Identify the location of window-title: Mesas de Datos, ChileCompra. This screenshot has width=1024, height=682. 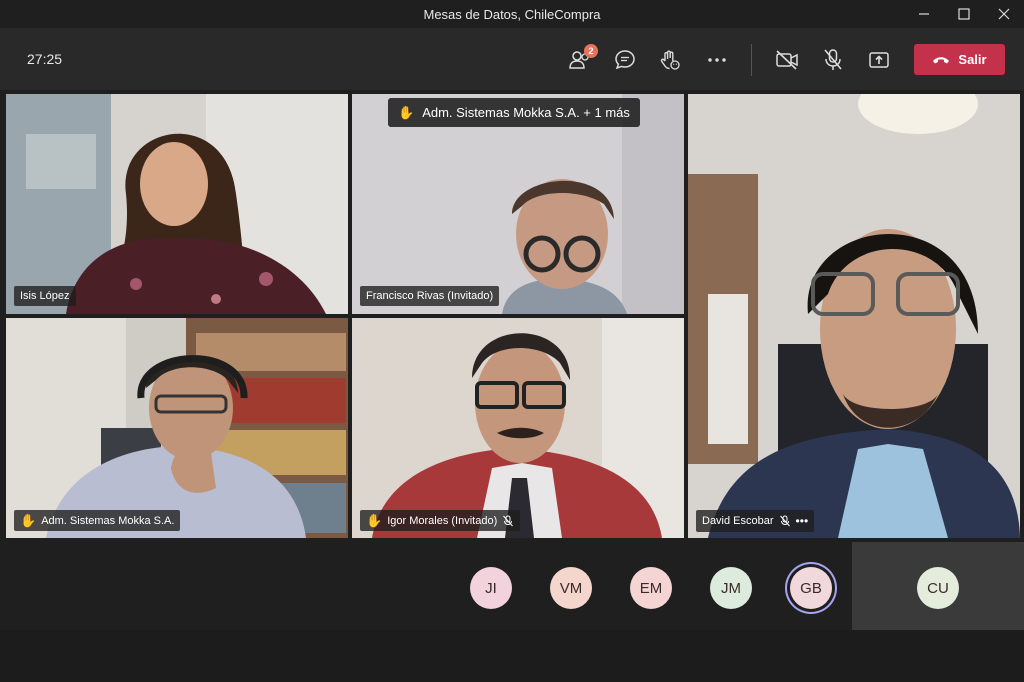
(512, 14).